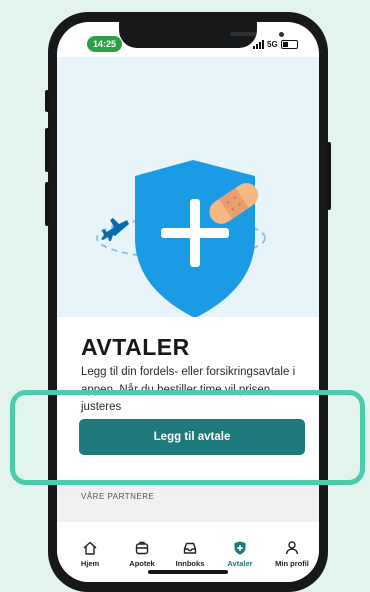  I want to click on tab-hjem: Hjem, so click(90, 554).